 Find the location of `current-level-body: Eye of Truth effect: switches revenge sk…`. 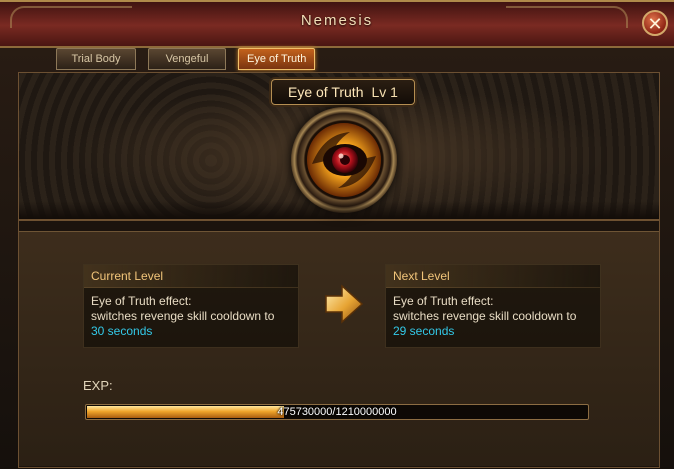

current-level-body: Eye of Truth effect: switches revenge sk… is located at coordinates (191, 313).